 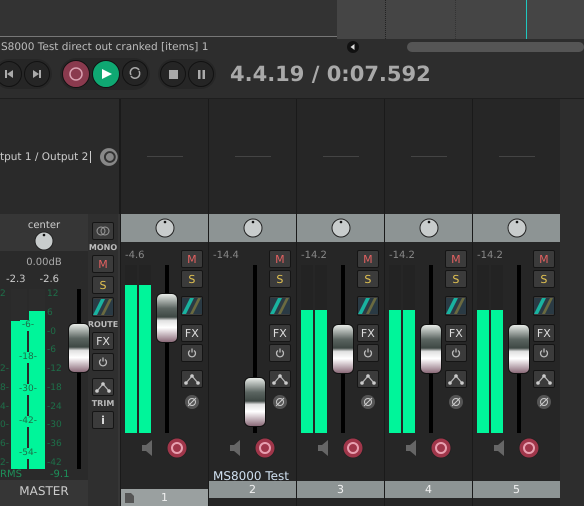 I want to click on arrange-area, so click(x=168, y=19).